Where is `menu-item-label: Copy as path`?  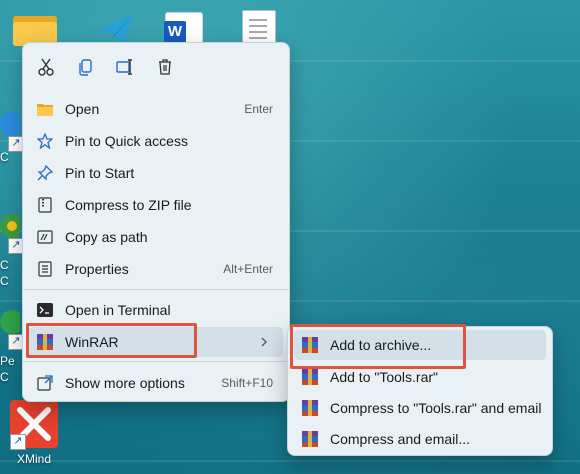 menu-item-label: Copy as path is located at coordinates (106, 237).